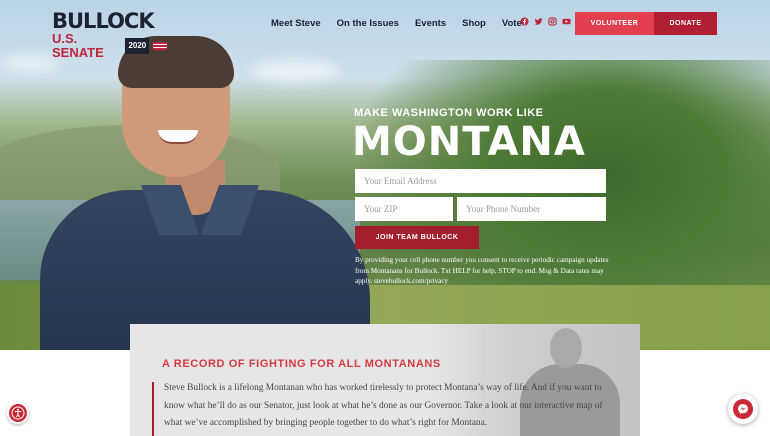 Image resolution: width=770 pixels, height=436 pixels. I want to click on nav-shop: Shop, so click(474, 24).